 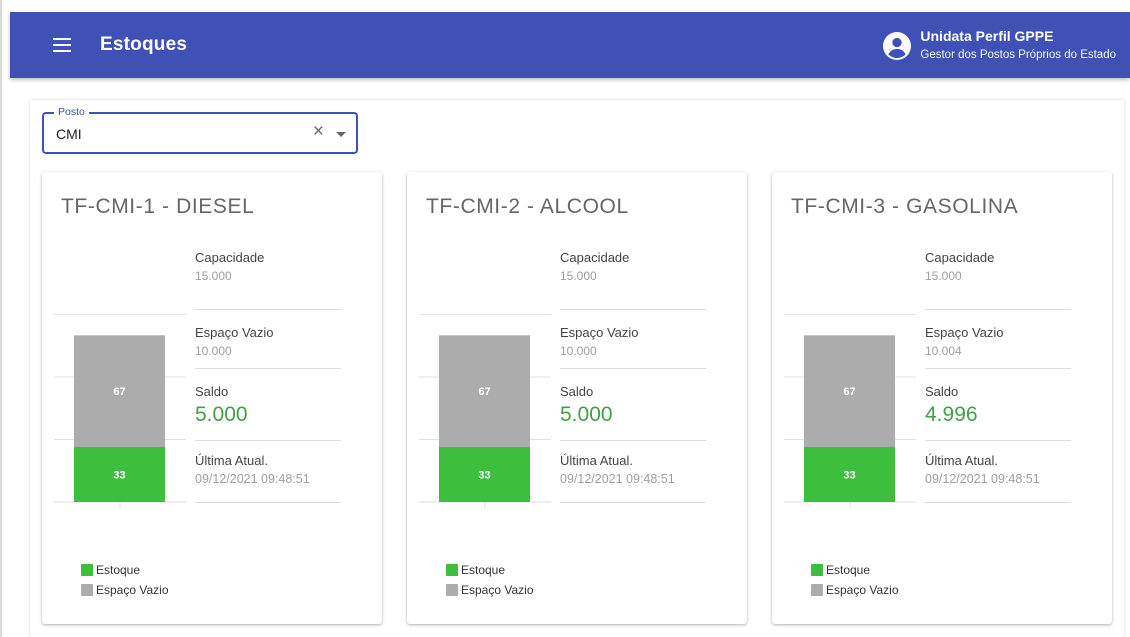 I want to click on espaco-vazio-block: Espaço Vazio 10.004, so click(x=998, y=339).